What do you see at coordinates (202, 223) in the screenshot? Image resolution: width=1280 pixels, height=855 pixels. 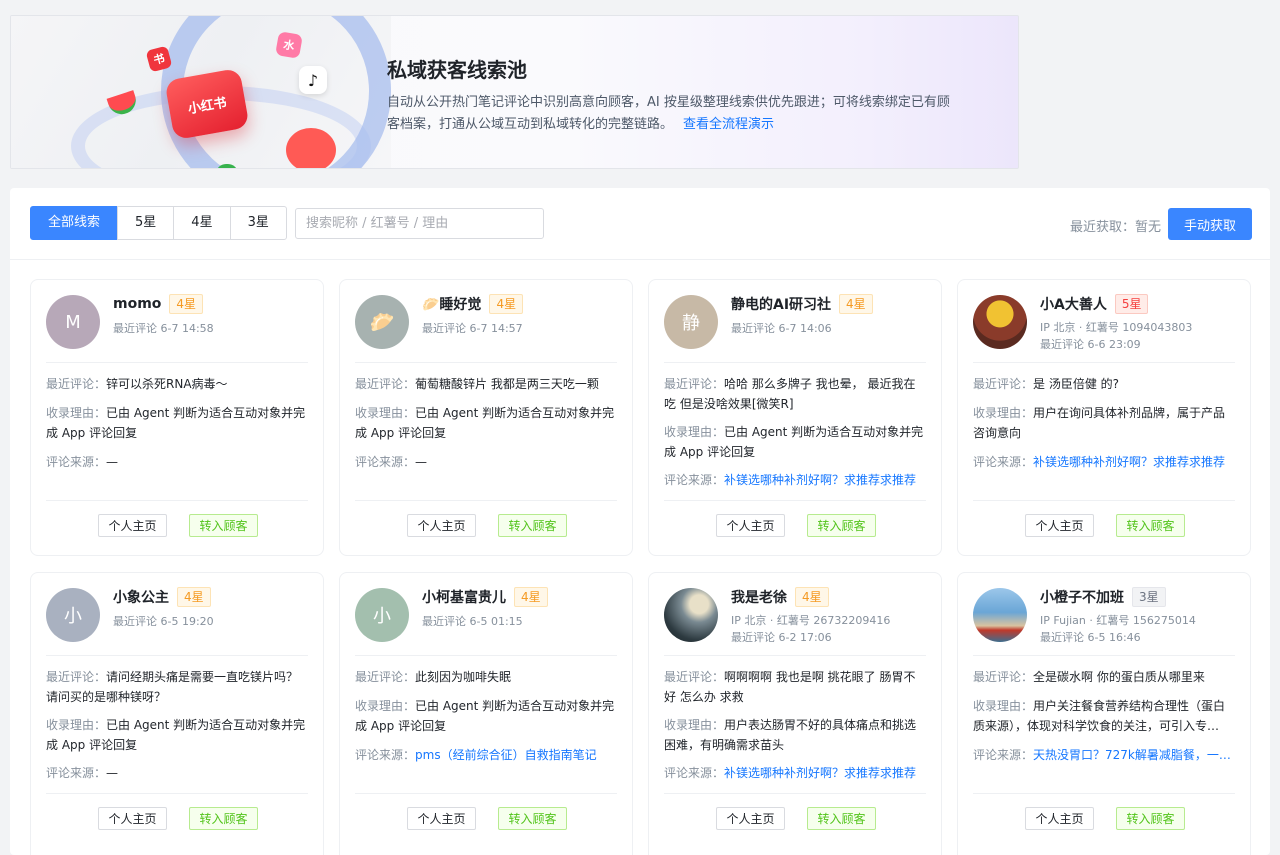 I see `tab-4-star: 4星` at bounding box center [202, 223].